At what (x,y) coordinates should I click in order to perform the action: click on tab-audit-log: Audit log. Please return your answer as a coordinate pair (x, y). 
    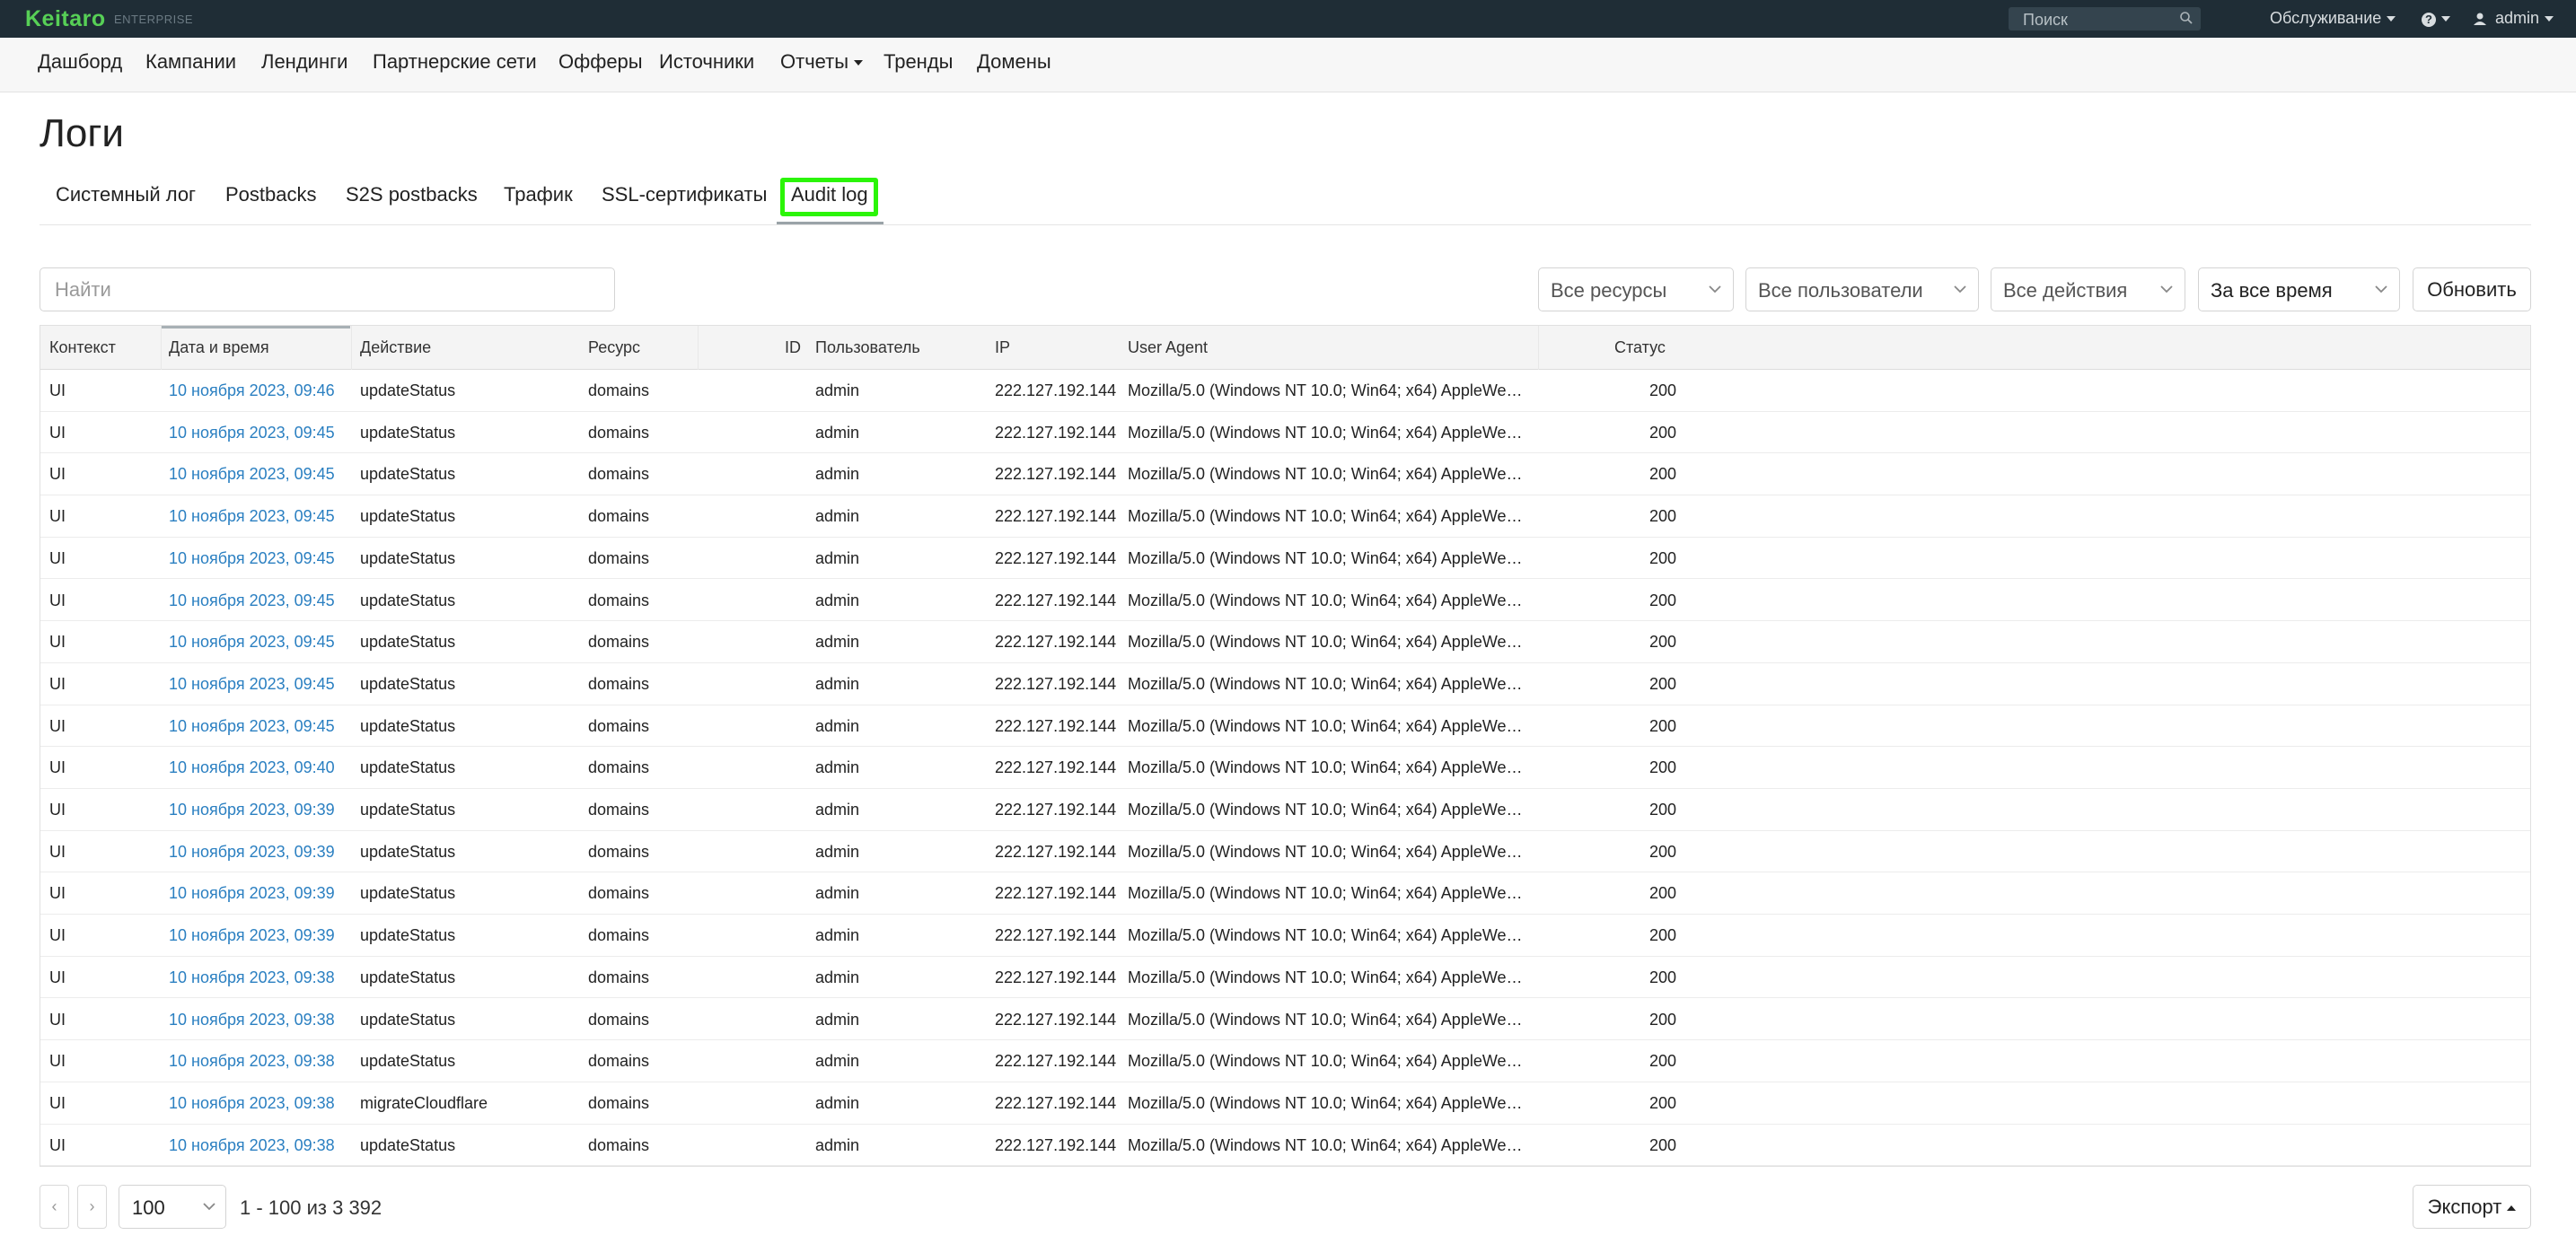
    Looking at the image, I should click on (829, 194).